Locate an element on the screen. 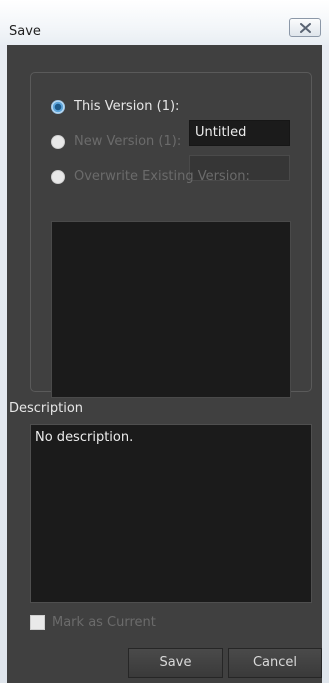 The height and width of the screenshot is (683, 329). radio-overwrite-label: Overwrite Existing Version: is located at coordinates (162, 176).